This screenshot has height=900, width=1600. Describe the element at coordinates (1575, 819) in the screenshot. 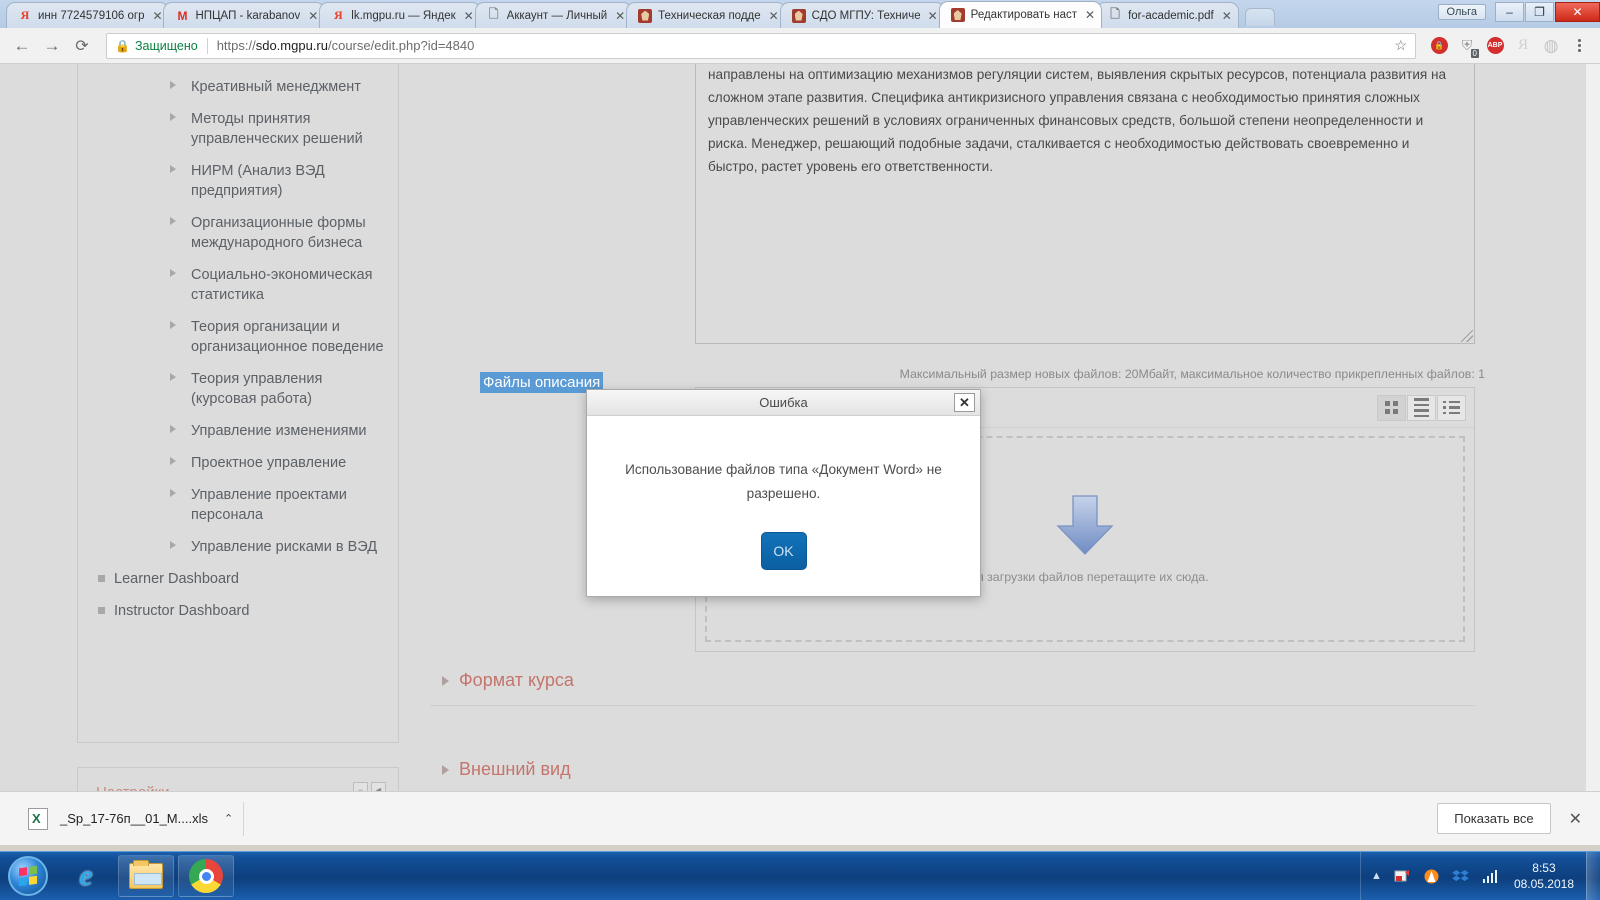

I see `close-download-bar-icon: ✕` at that location.